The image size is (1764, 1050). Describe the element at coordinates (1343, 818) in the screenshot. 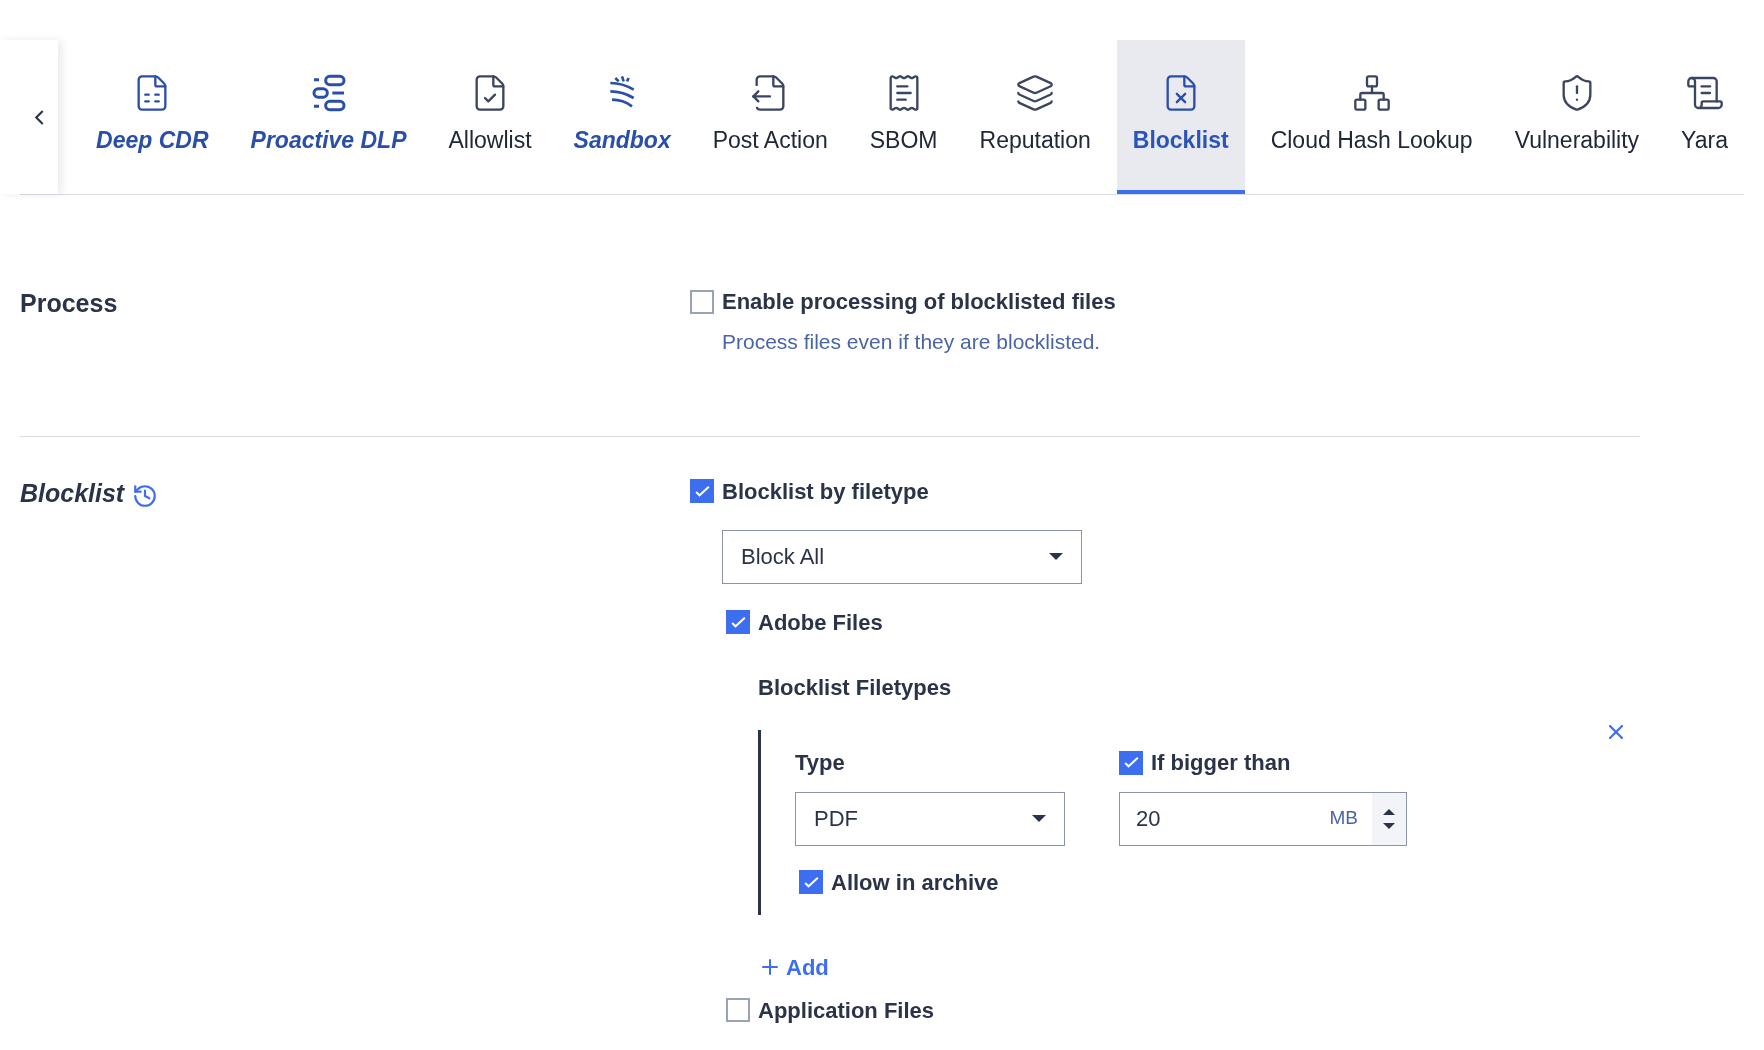

I see `unit-label: MB` at that location.